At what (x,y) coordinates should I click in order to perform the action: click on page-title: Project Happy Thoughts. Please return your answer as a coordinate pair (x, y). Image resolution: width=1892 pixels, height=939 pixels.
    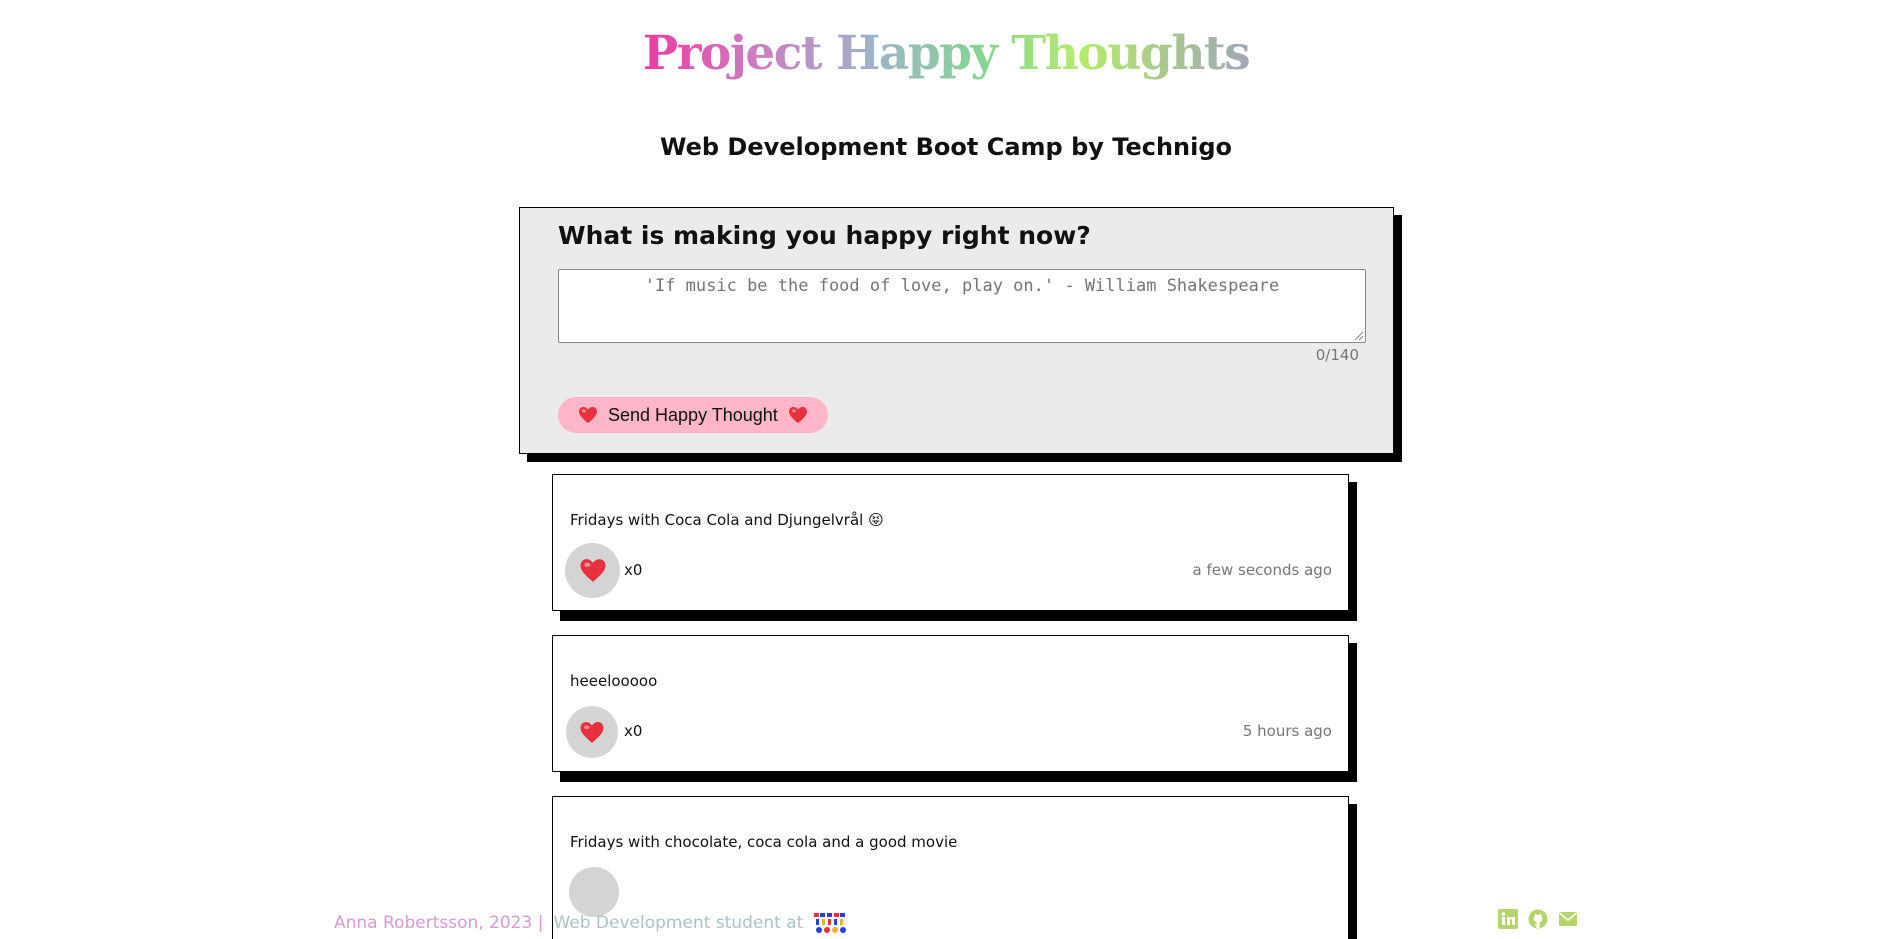
    Looking at the image, I should click on (946, 53).